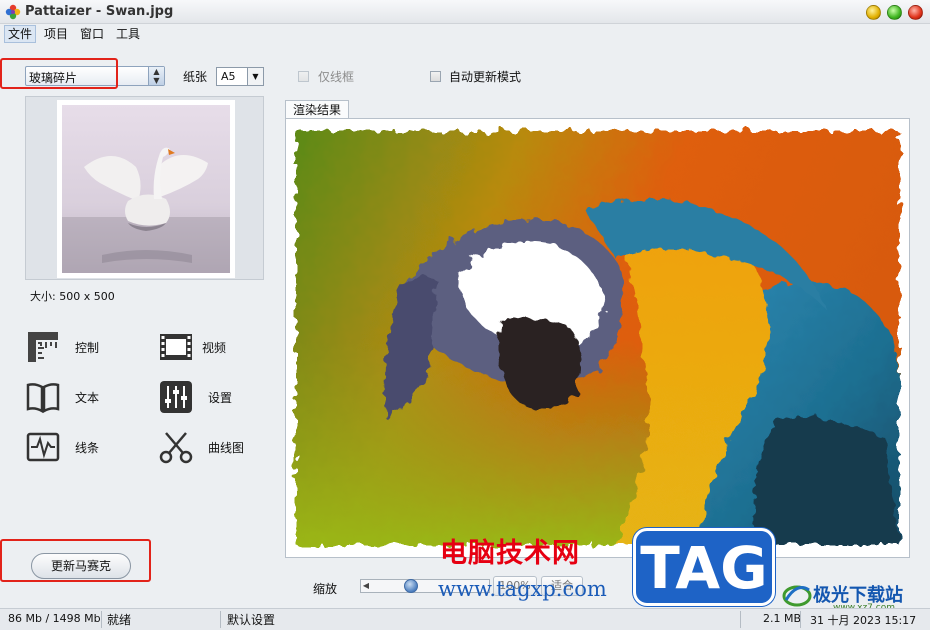 The width and height of the screenshot is (930, 630). Describe the element at coordinates (325, 589) in the screenshot. I see `zoom-label: 缩放` at that location.